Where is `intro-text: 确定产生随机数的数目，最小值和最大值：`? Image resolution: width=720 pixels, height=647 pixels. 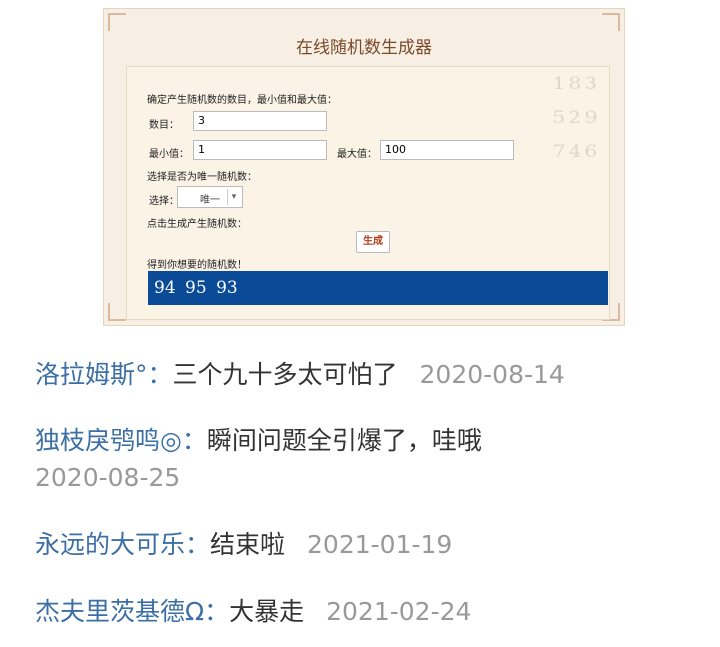 intro-text: 确定产生随机数的数目，最小值和最大值： is located at coordinates (242, 100).